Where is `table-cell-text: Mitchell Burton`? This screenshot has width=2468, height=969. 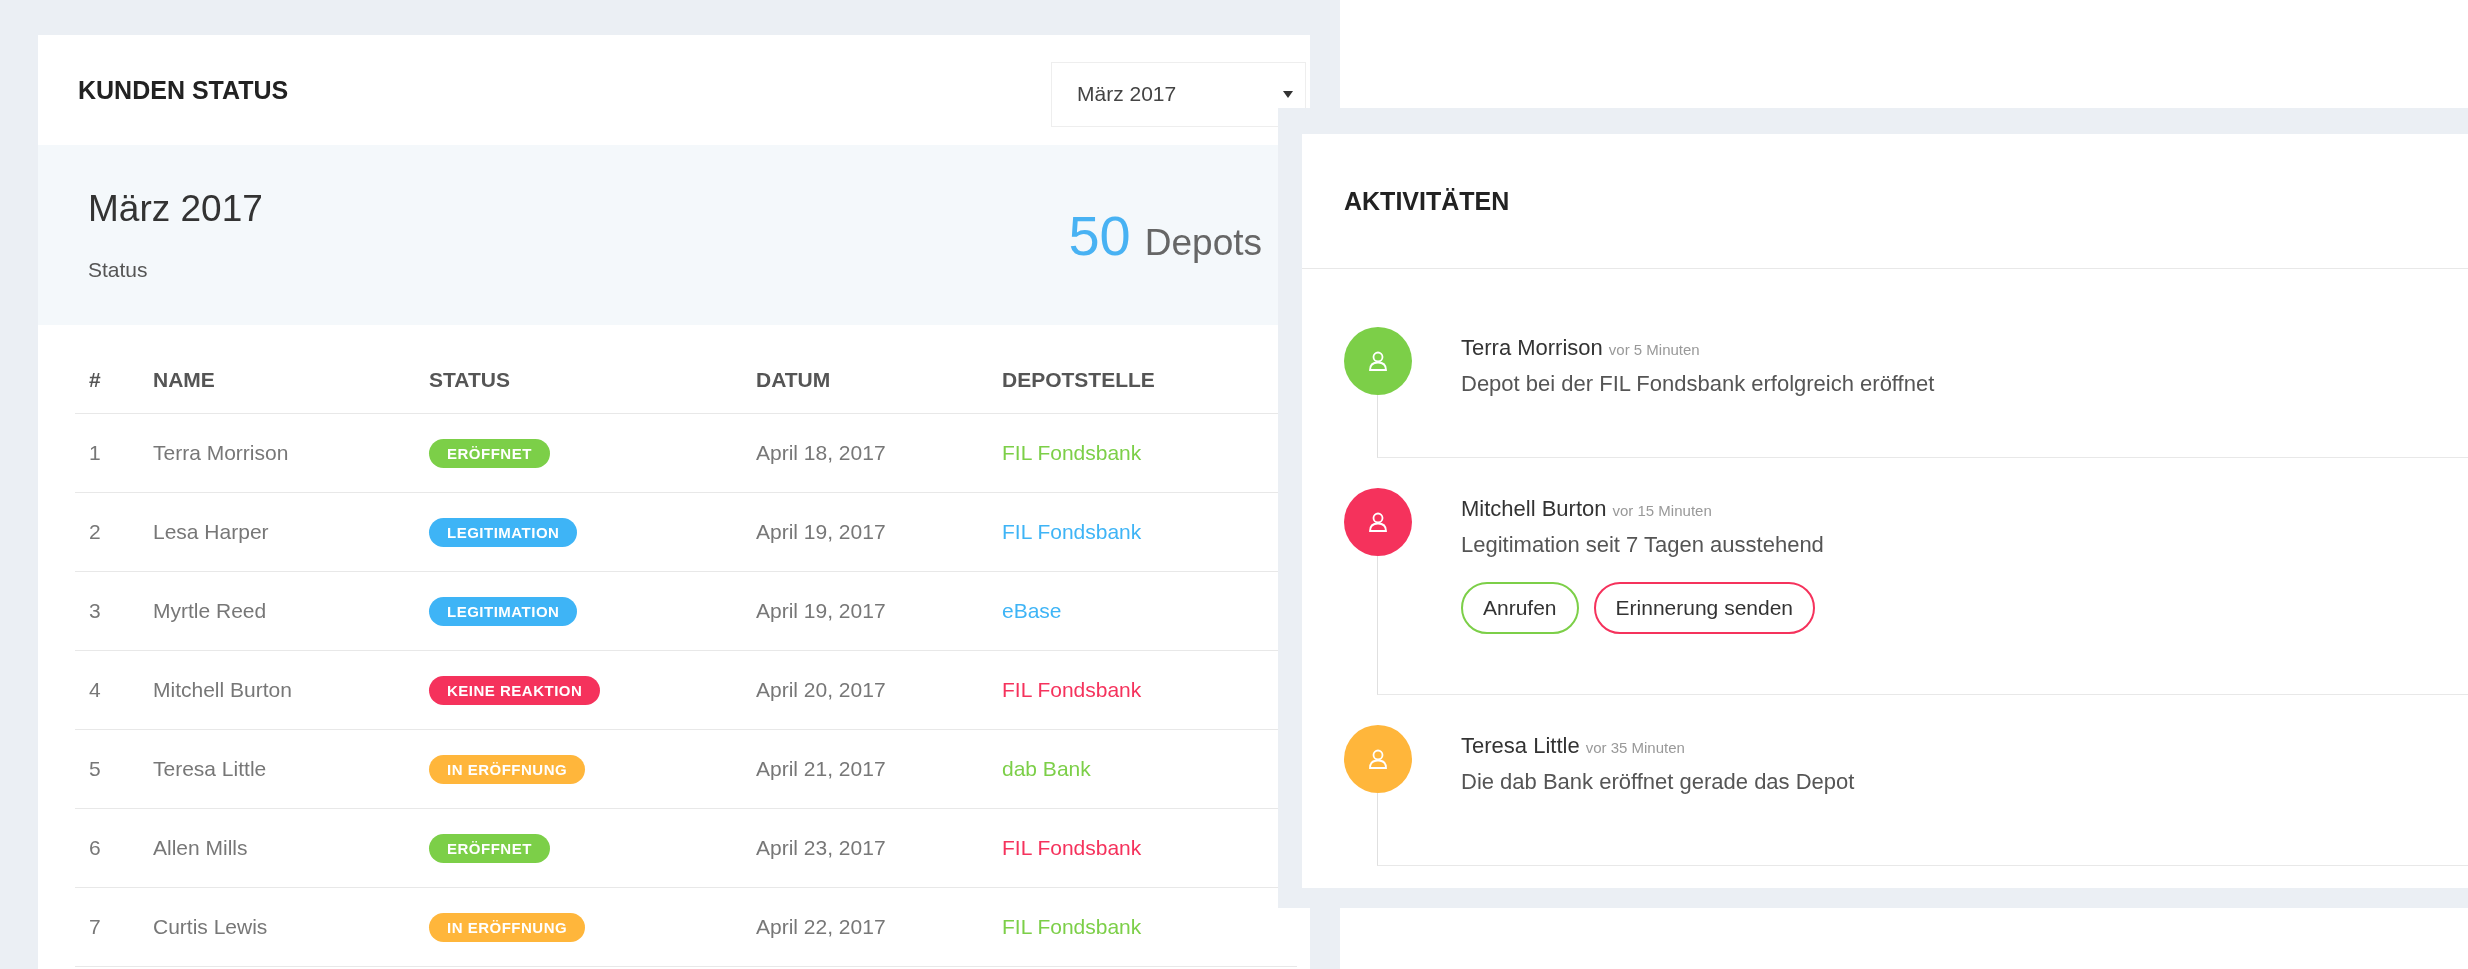 table-cell-text: Mitchell Burton is located at coordinates (223, 690).